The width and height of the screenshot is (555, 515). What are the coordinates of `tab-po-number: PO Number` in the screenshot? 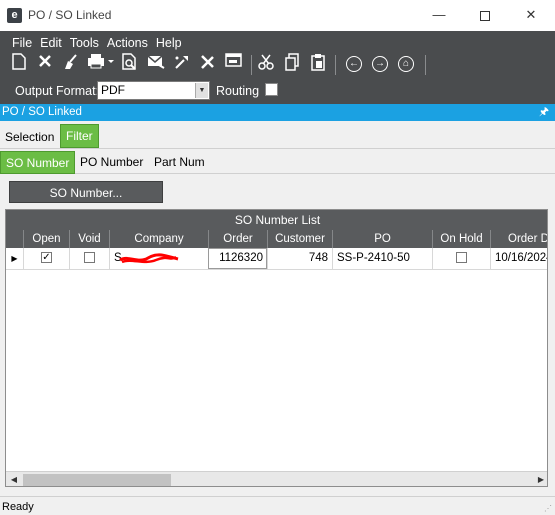 It's located at (111, 162).